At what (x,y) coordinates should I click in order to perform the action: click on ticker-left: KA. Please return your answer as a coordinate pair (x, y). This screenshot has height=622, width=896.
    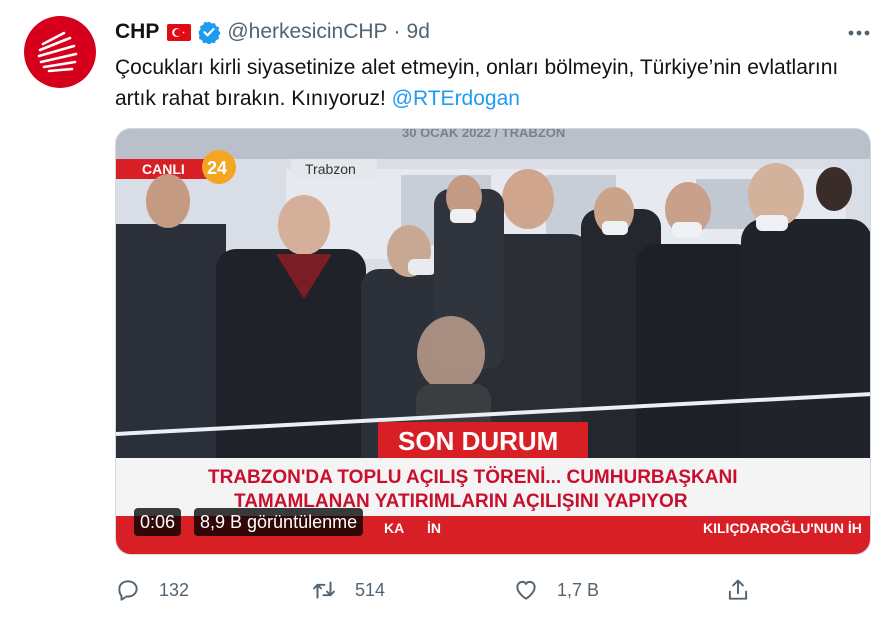
    Looking at the image, I should click on (394, 528).